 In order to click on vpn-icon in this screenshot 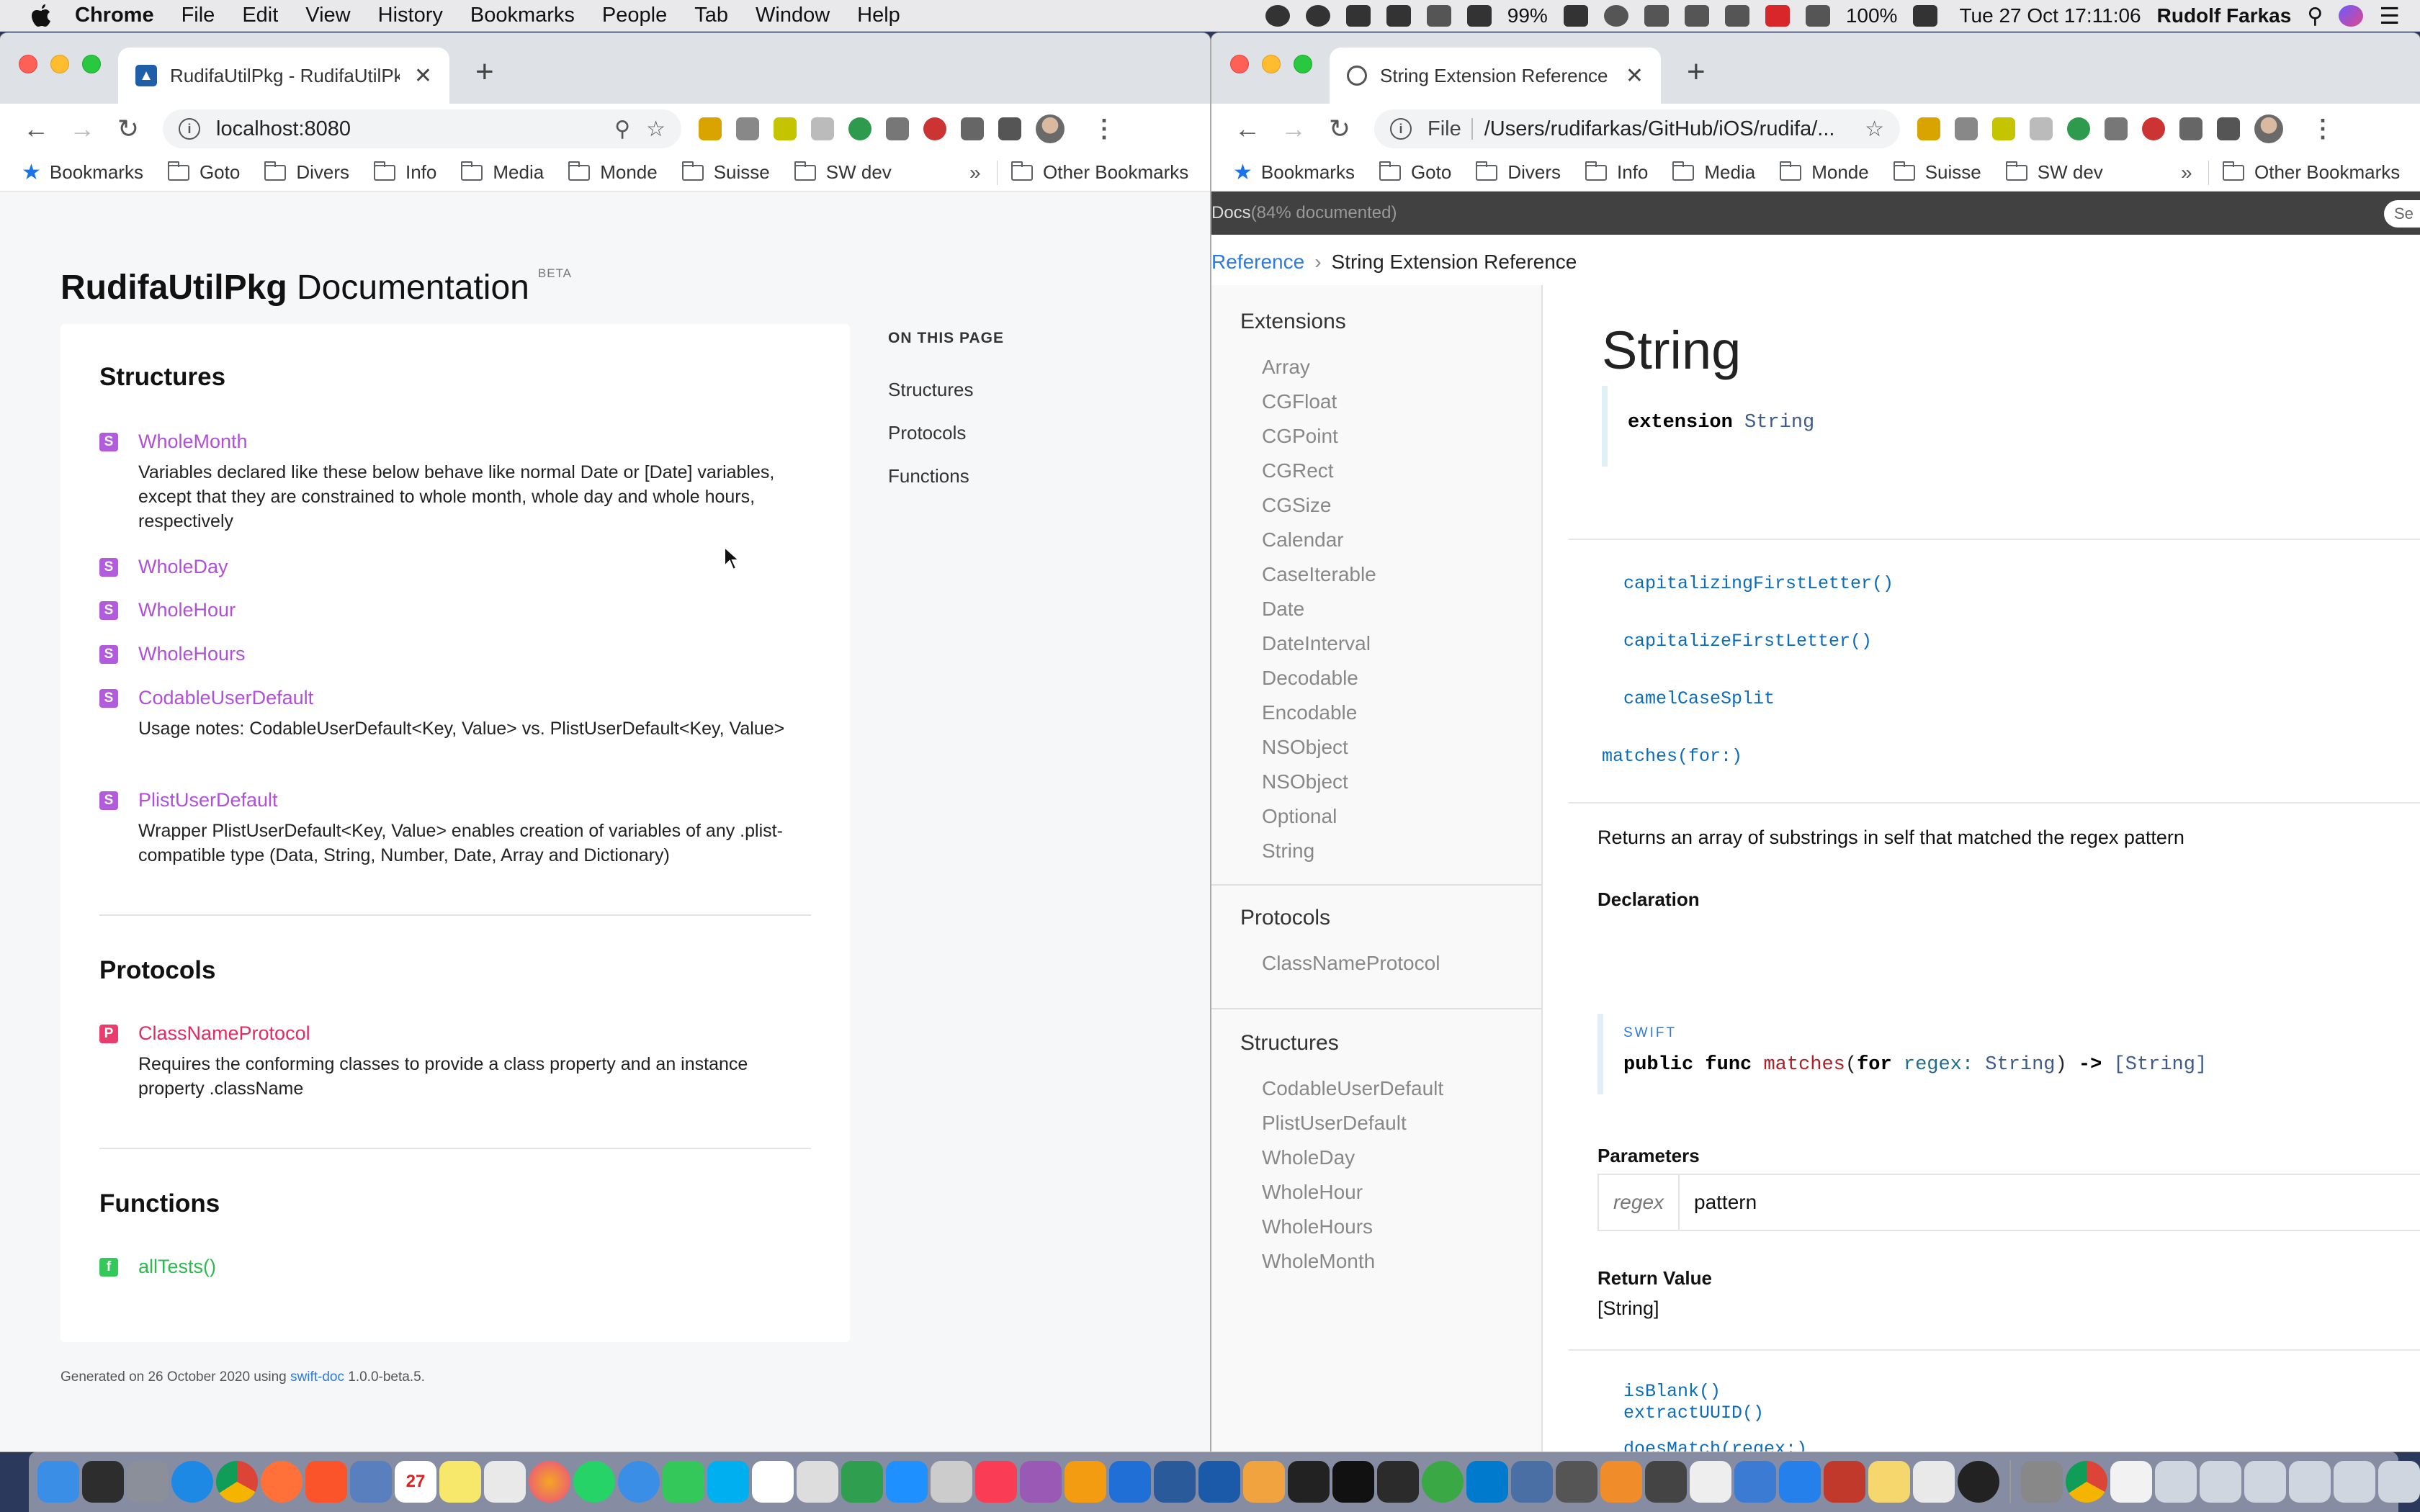, I will do `click(1755, 1482)`.